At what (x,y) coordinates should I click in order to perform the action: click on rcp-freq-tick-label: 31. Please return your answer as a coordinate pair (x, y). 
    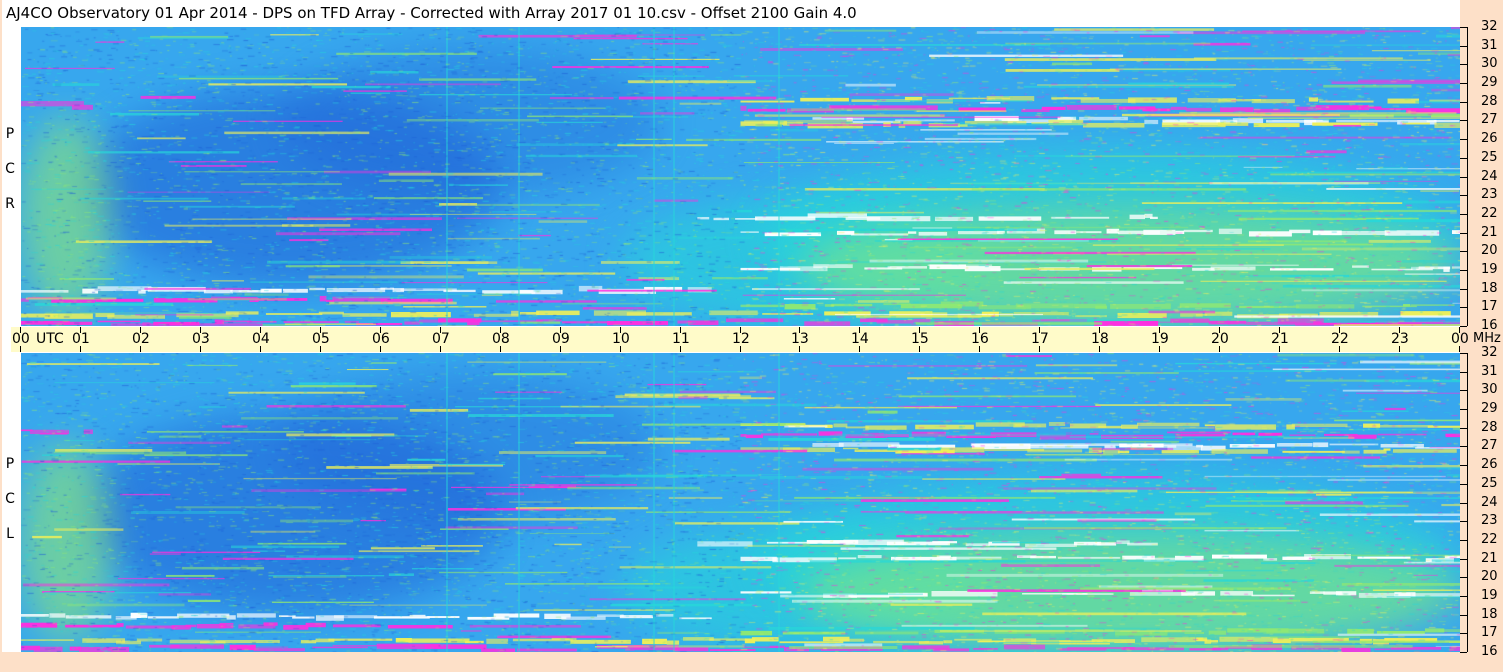
    Looking at the image, I should click on (1489, 45).